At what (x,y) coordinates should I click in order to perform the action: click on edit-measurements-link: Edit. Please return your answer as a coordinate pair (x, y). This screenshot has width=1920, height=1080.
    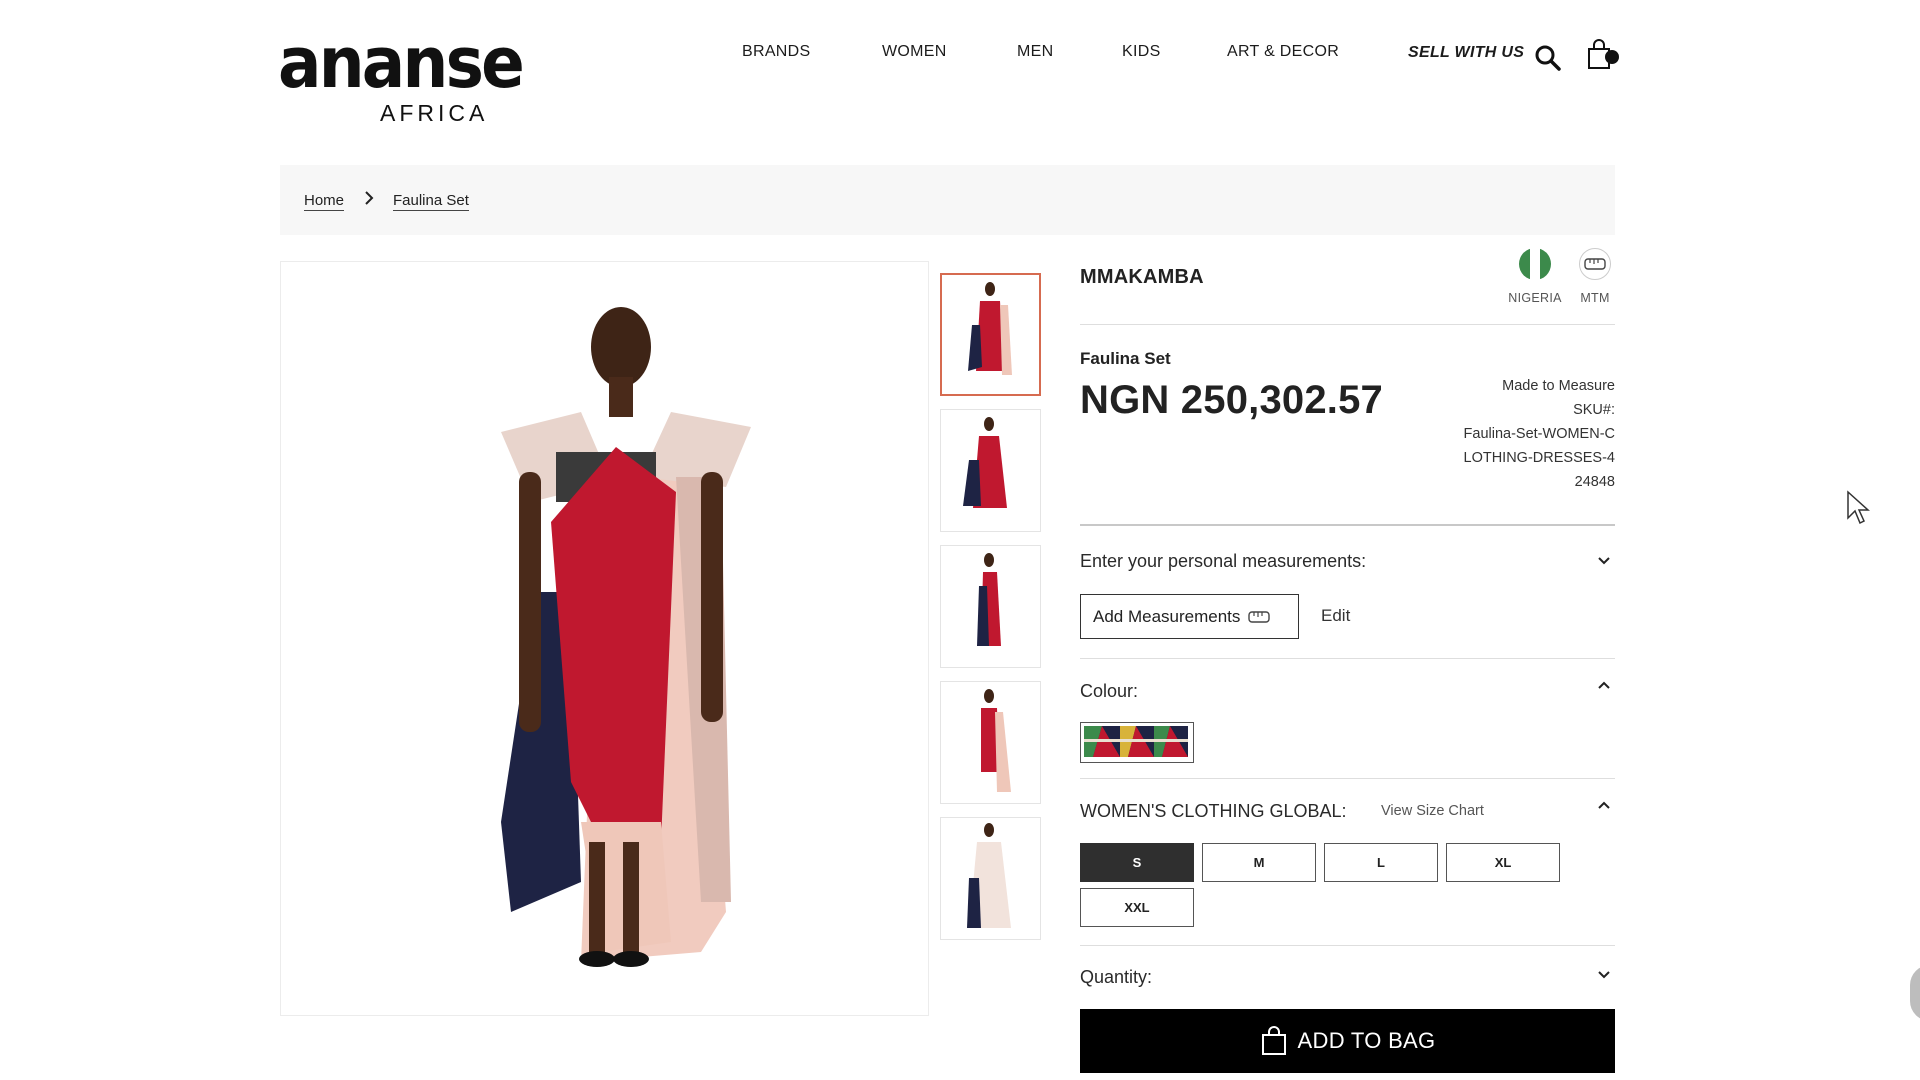
    Looking at the image, I should click on (1335, 616).